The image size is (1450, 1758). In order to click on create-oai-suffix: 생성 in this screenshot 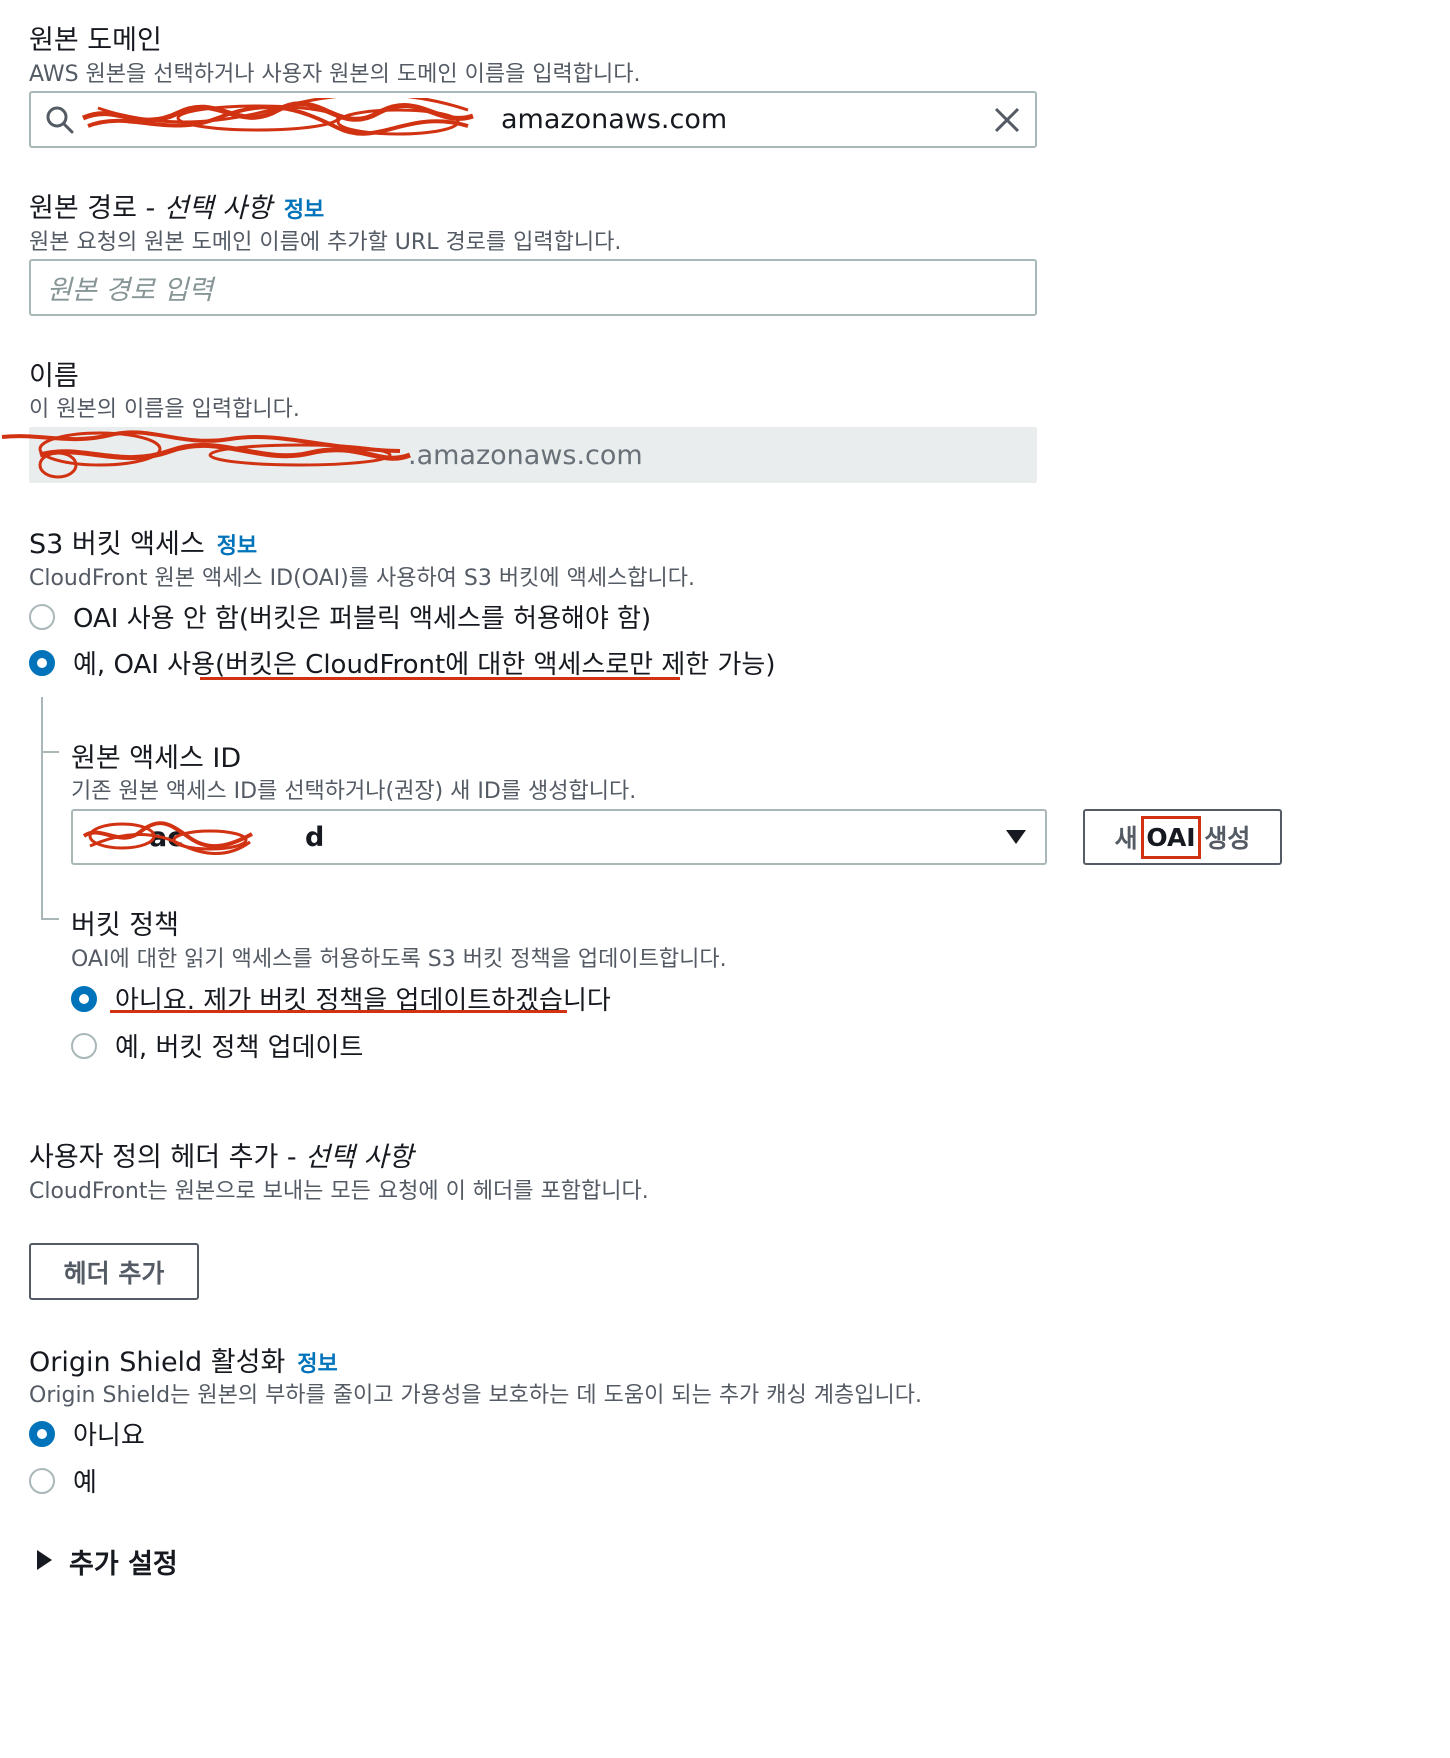, I will do `click(1223, 838)`.